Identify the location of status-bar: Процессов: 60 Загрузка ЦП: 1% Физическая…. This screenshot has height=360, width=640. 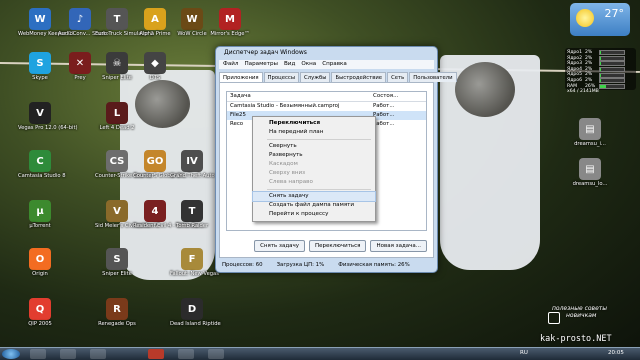
(326, 265).